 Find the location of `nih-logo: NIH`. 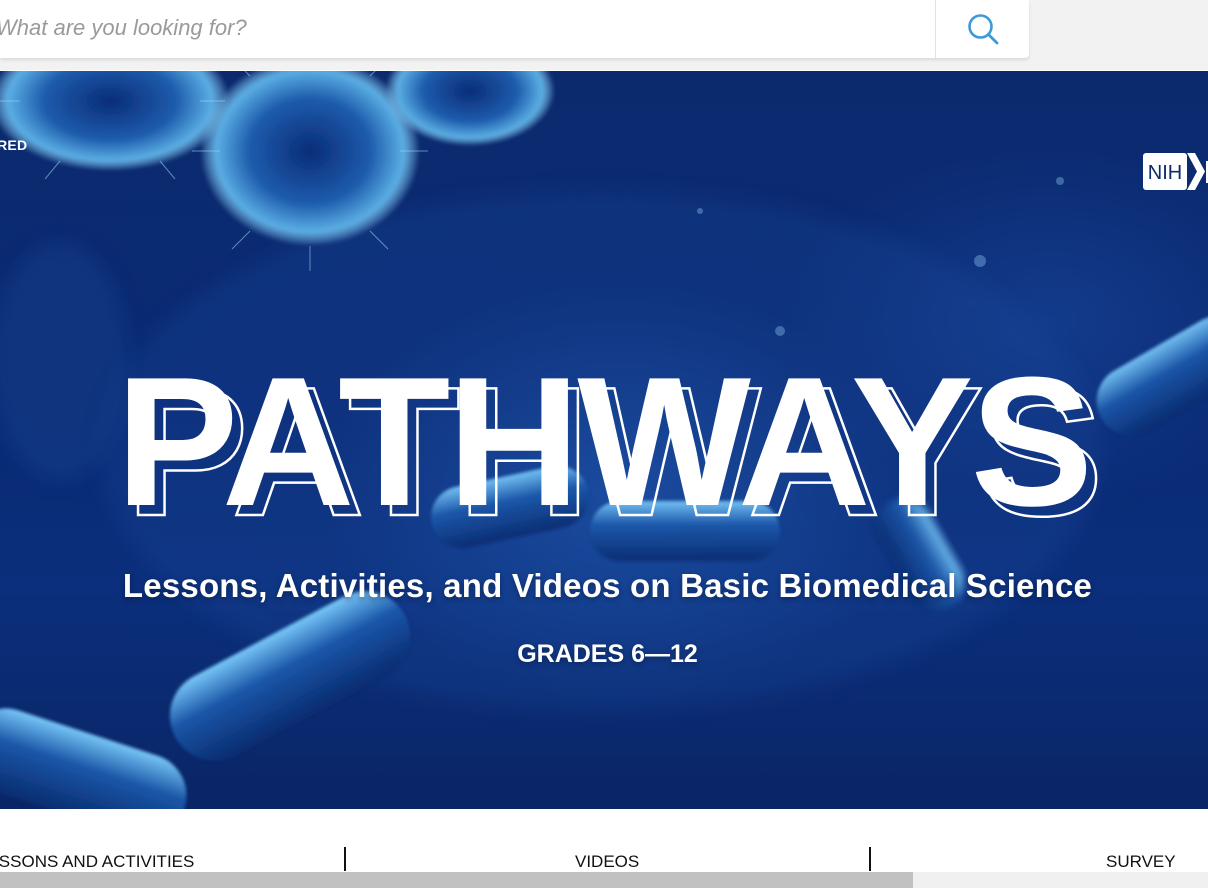

nih-logo: NIH is located at coordinates (1175, 171).